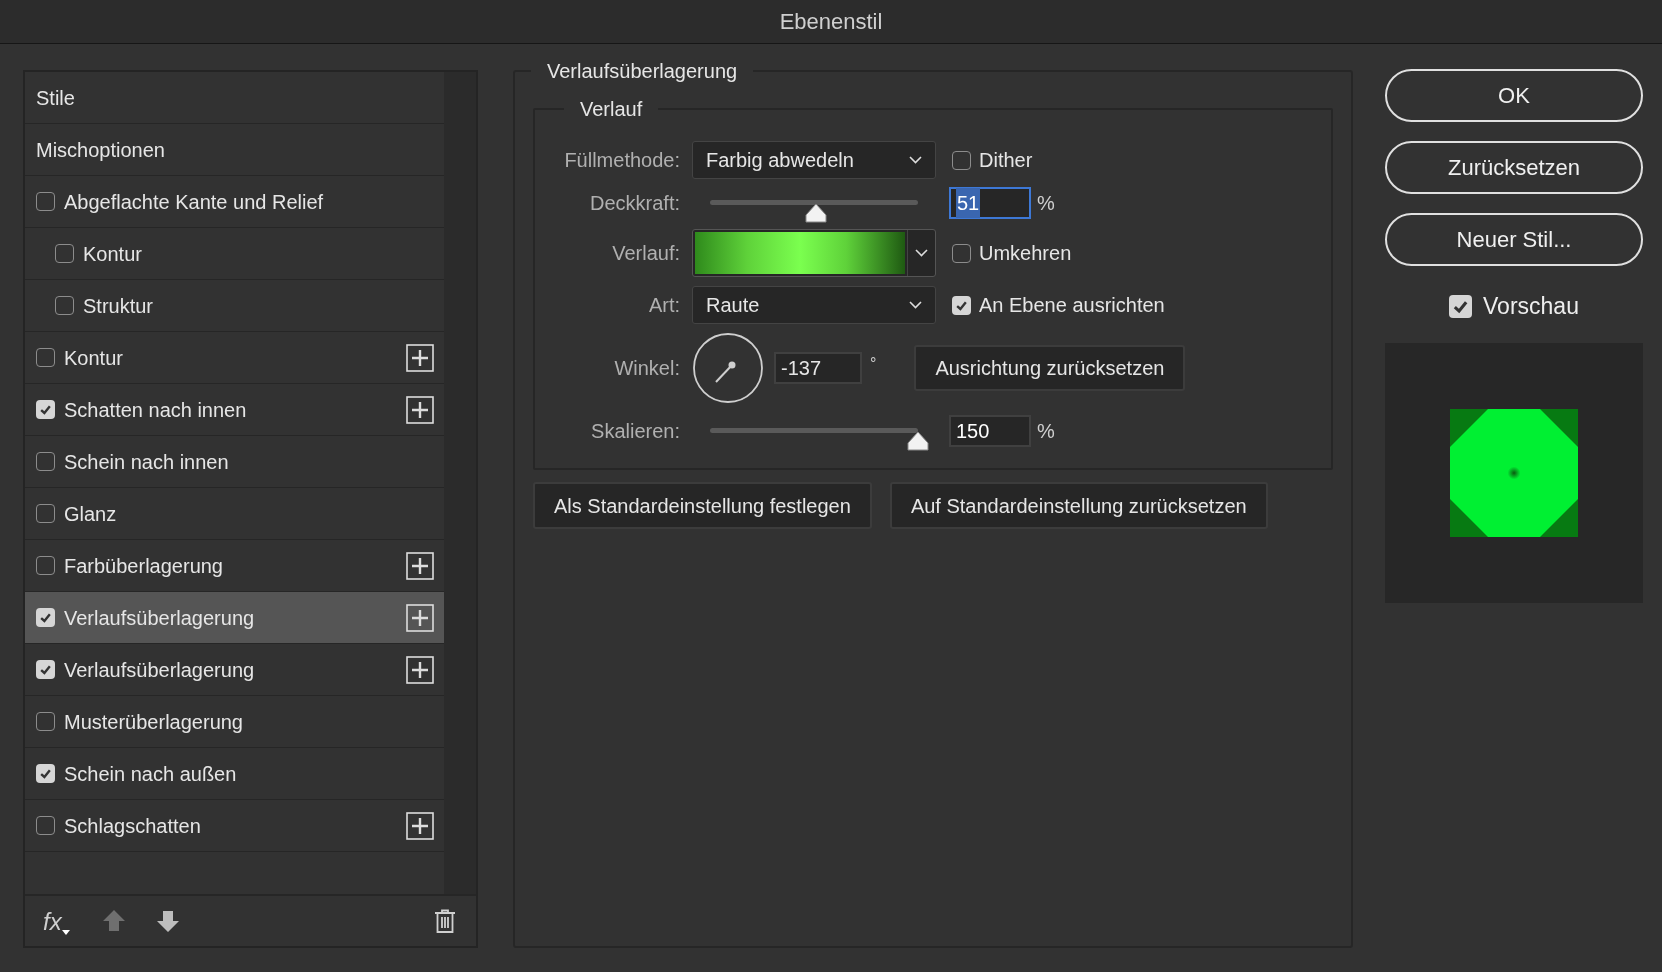 The image size is (1662, 972). What do you see at coordinates (990, 203) in the screenshot?
I see `number-field: 51` at bounding box center [990, 203].